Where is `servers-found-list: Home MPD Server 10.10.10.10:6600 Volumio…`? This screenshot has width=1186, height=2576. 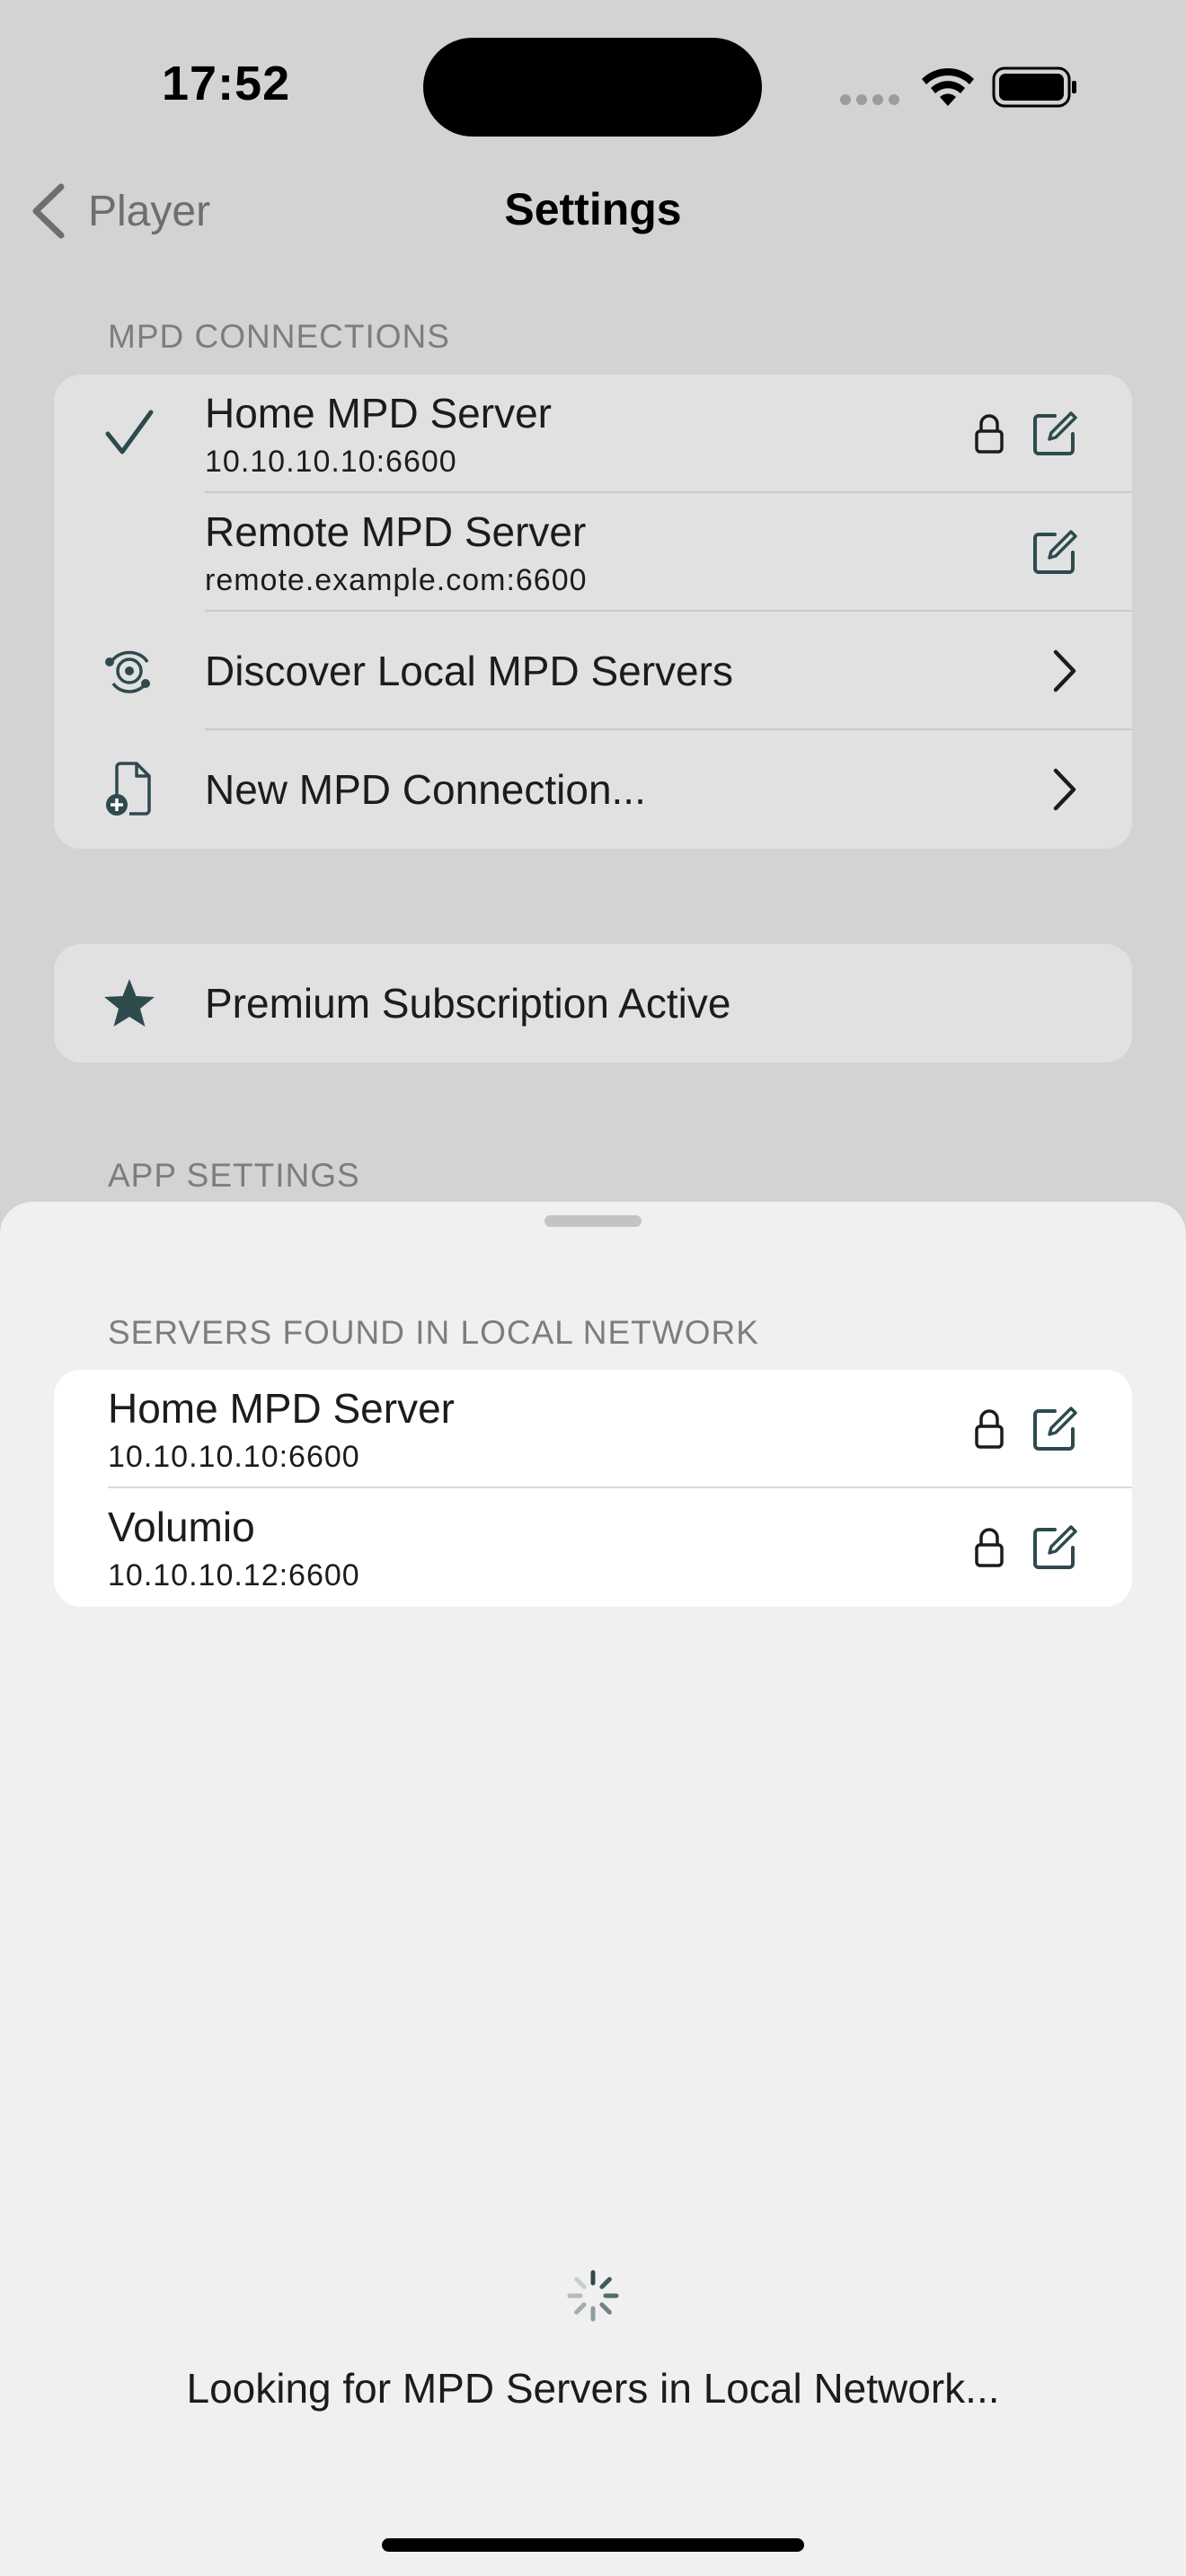
servers-found-list: Home MPD Server 10.10.10.10:6600 Volumio… is located at coordinates (593, 1488).